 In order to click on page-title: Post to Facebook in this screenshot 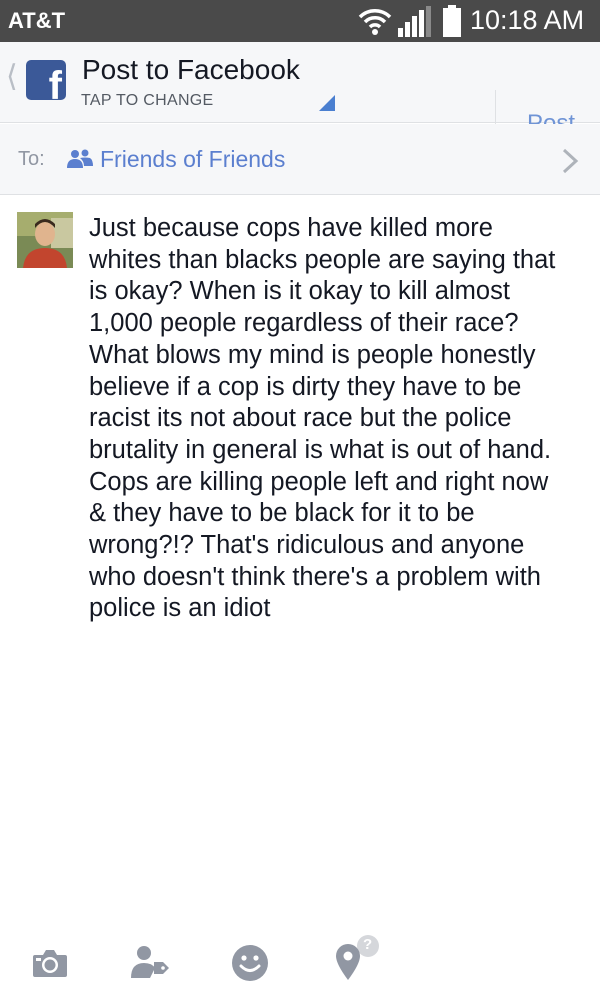, I will do `click(191, 70)`.